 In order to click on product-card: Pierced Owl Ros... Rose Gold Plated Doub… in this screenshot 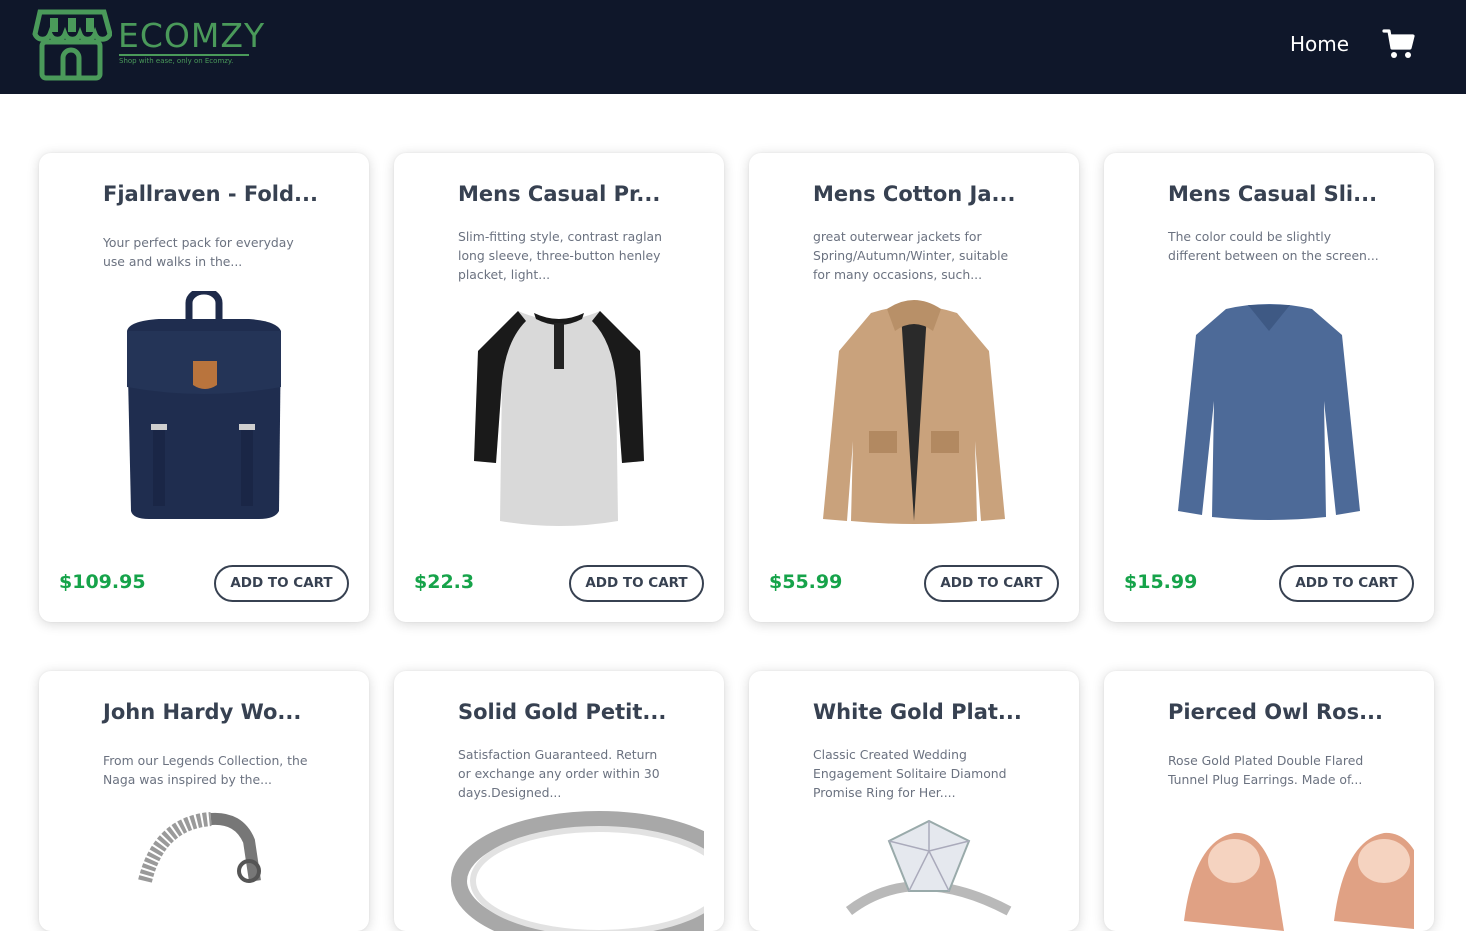, I will do `click(1269, 801)`.